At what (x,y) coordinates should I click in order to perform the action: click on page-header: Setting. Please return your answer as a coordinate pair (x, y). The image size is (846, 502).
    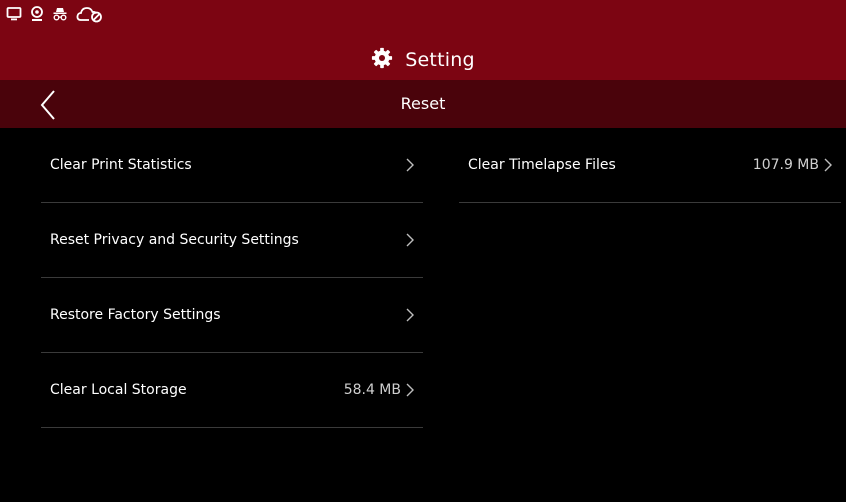
    Looking at the image, I should click on (423, 60).